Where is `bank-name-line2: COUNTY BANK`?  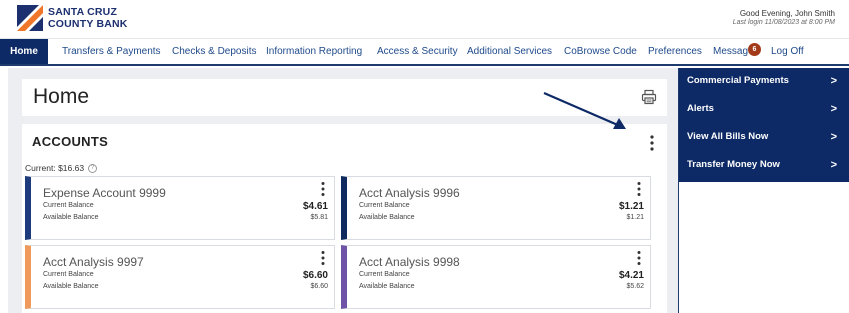 bank-name-line2: COUNTY BANK is located at coordinates (88, 24).